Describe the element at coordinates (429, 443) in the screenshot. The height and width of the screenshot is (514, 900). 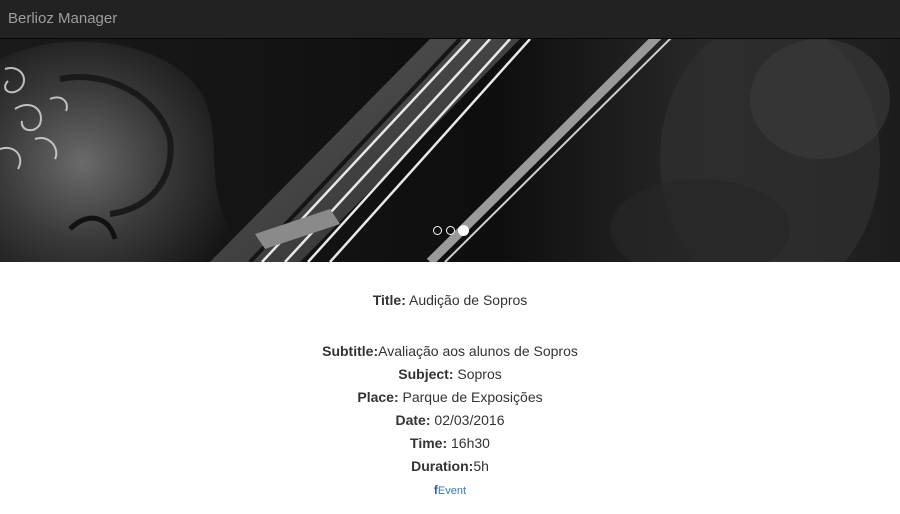
I see `event-time-label: Time:` at that location.